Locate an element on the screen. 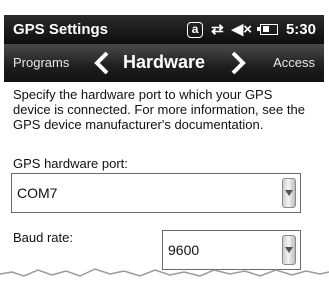  window-title: GPS Settings is located at coordinates (61, 29).